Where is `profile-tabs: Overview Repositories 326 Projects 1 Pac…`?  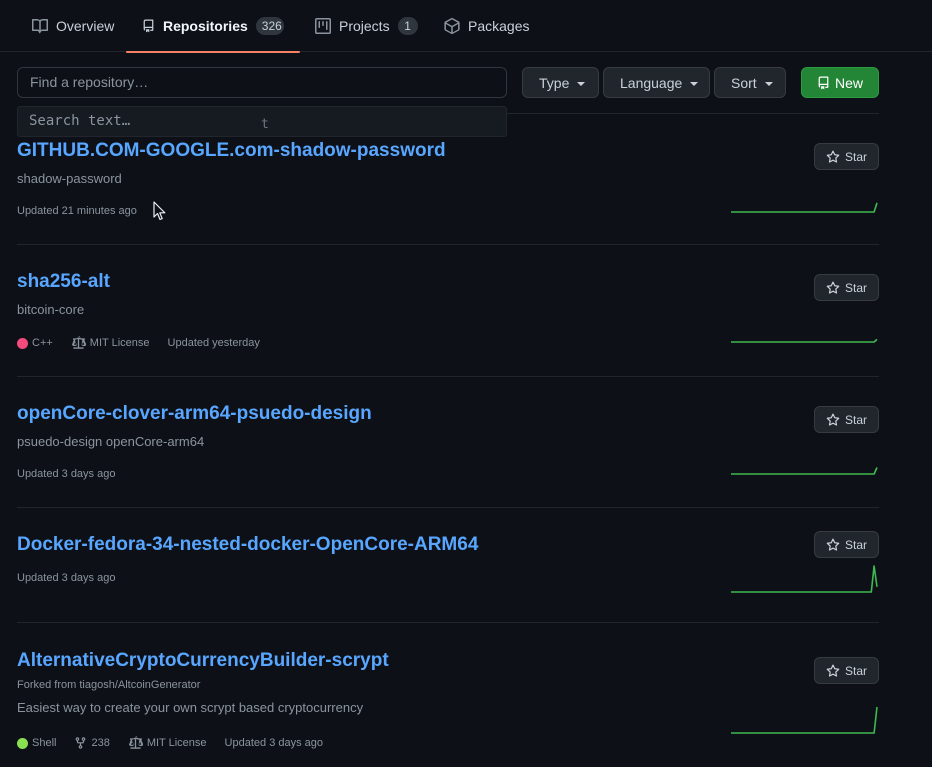 profile-tabs: Overview Repositories 326 Projects 1 Pac… is located at coordinates (466, 26).